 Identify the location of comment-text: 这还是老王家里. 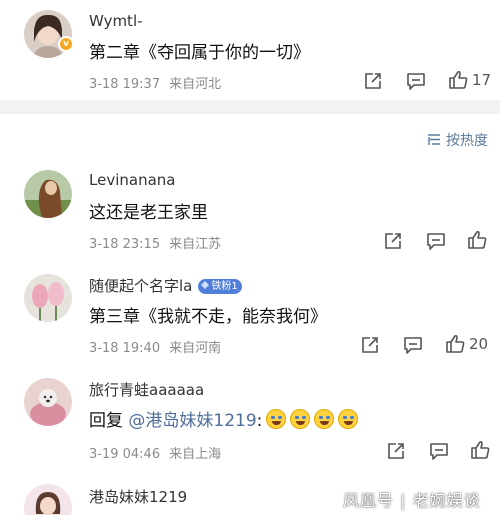
(148, 213).